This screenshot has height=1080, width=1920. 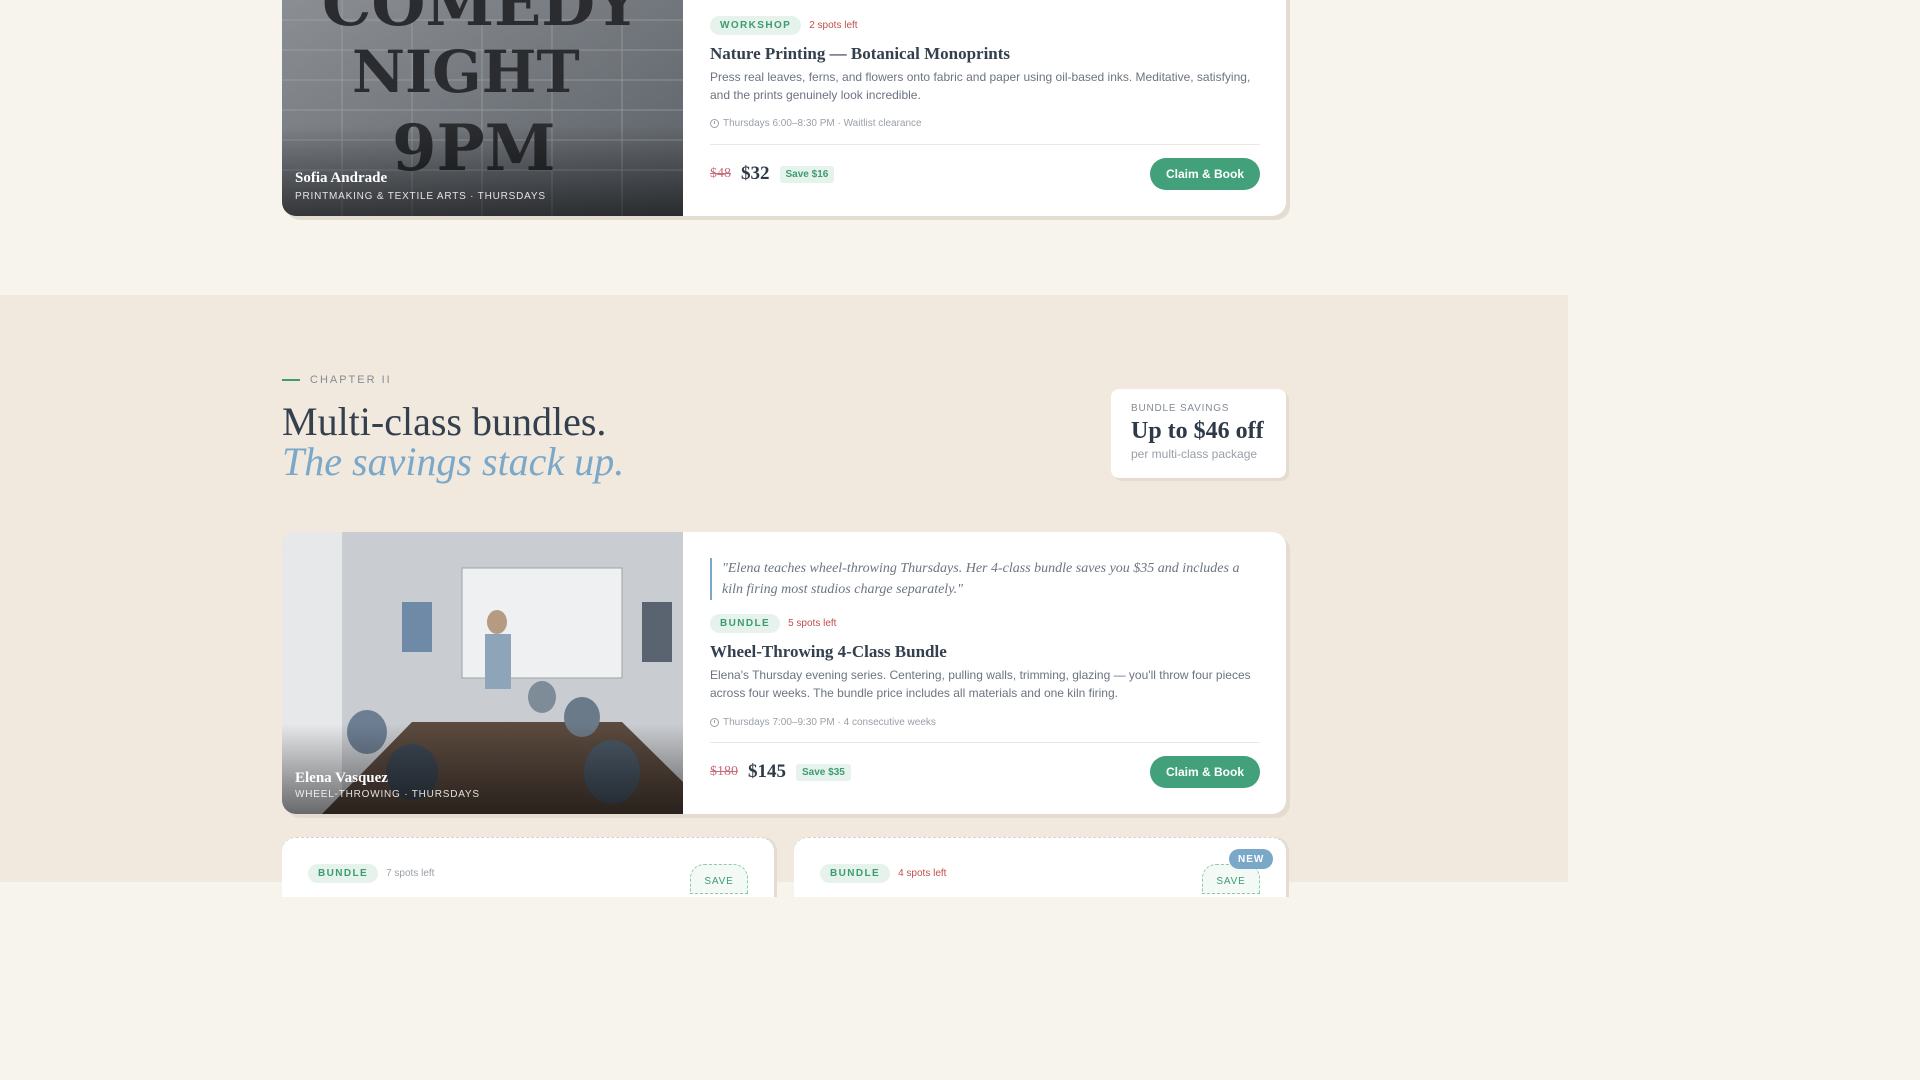 What do you see at coordinates (719, 879) in the screenshot?
I see `save-stamp: SAVE` at bounding box center [719, 879].